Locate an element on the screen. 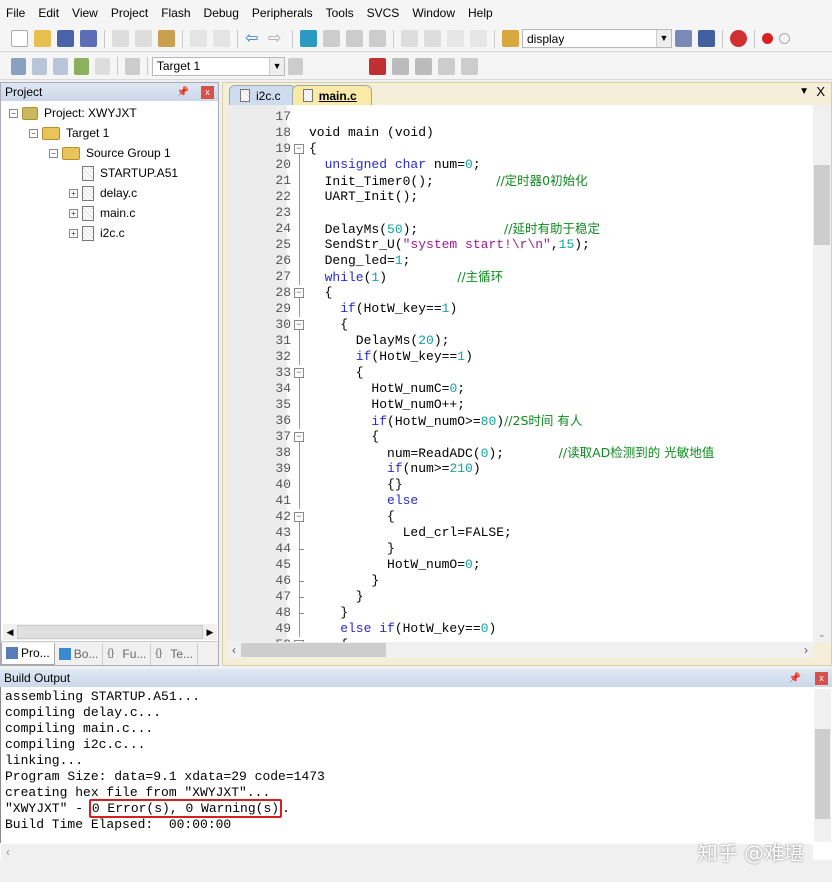 This screenshot has height=882, width=832. file-icon is located at coordinates (88, 173).